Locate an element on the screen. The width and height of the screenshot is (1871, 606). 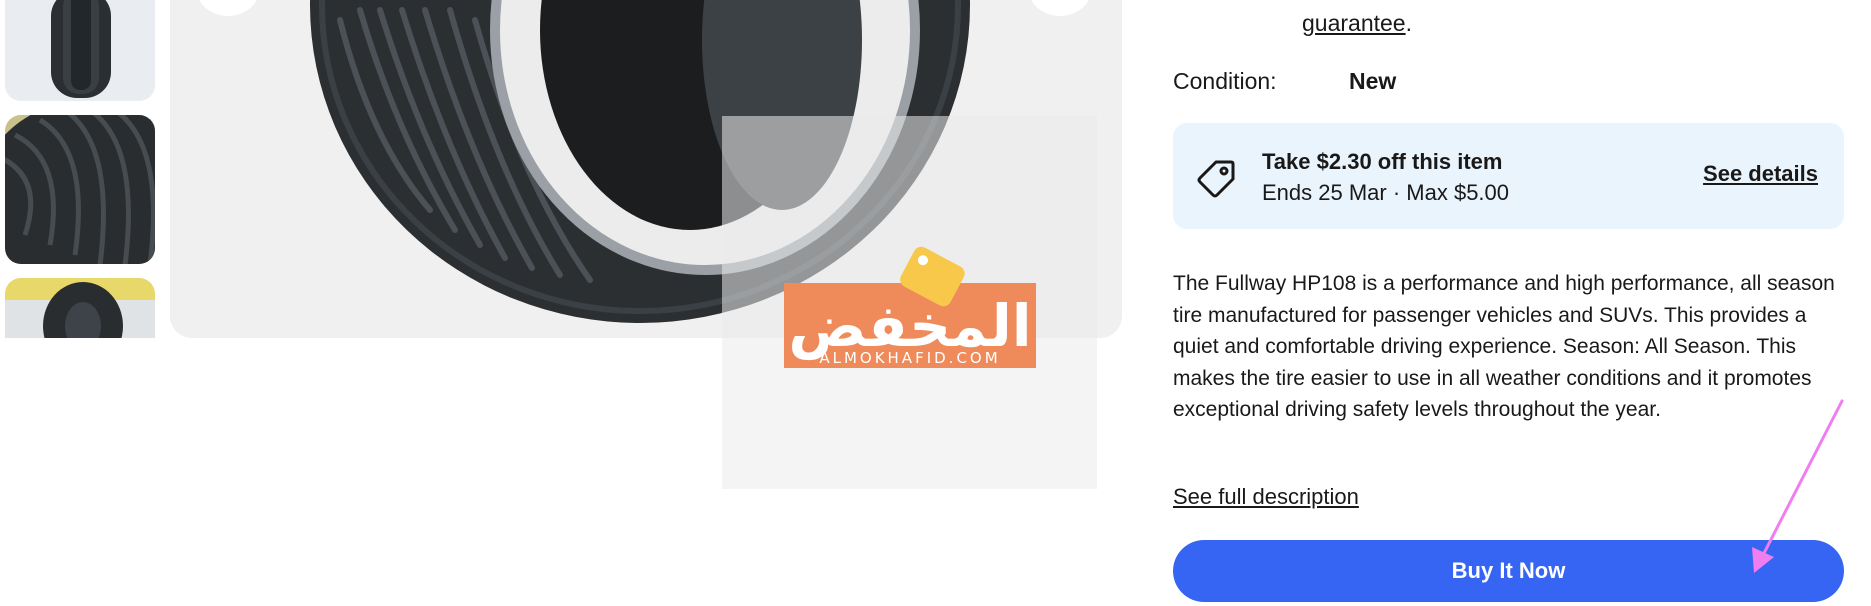
tag-icon is located at coordinates (1216, 179).